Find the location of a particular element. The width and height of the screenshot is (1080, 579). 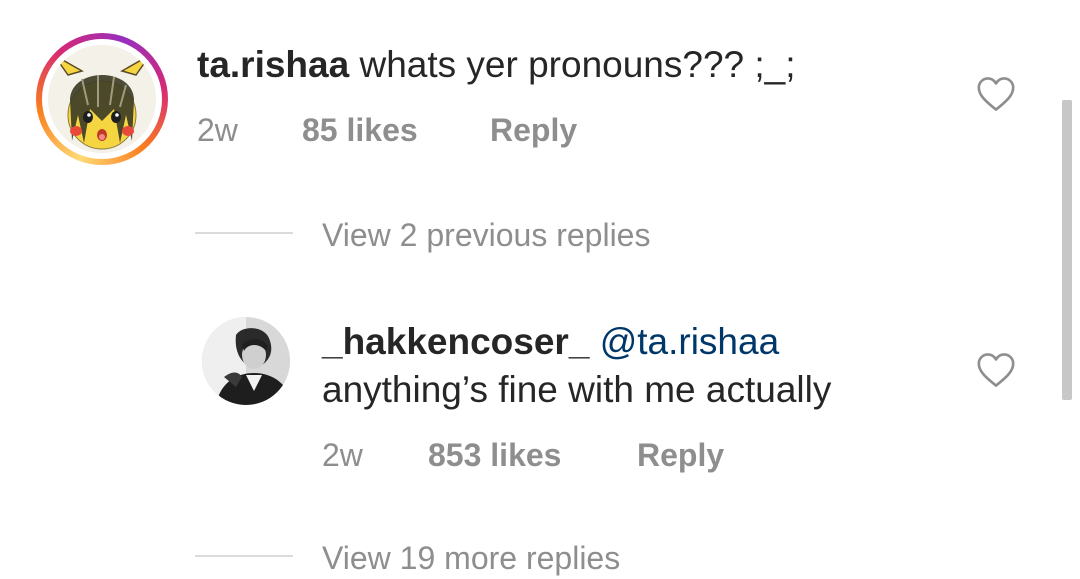

story-ring is located at coordinates (102, 99).